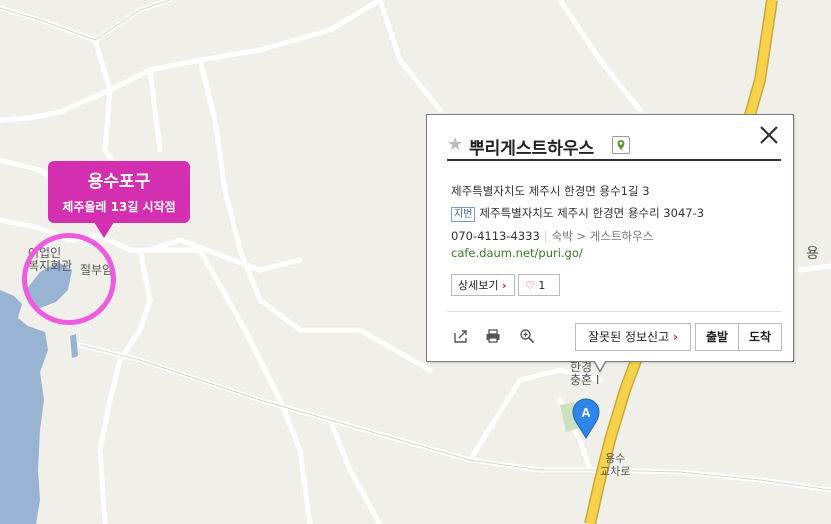 The height and width of the screenshot is (524, 831). I want to click on callout-title: 용수포구, so click(119, 182).